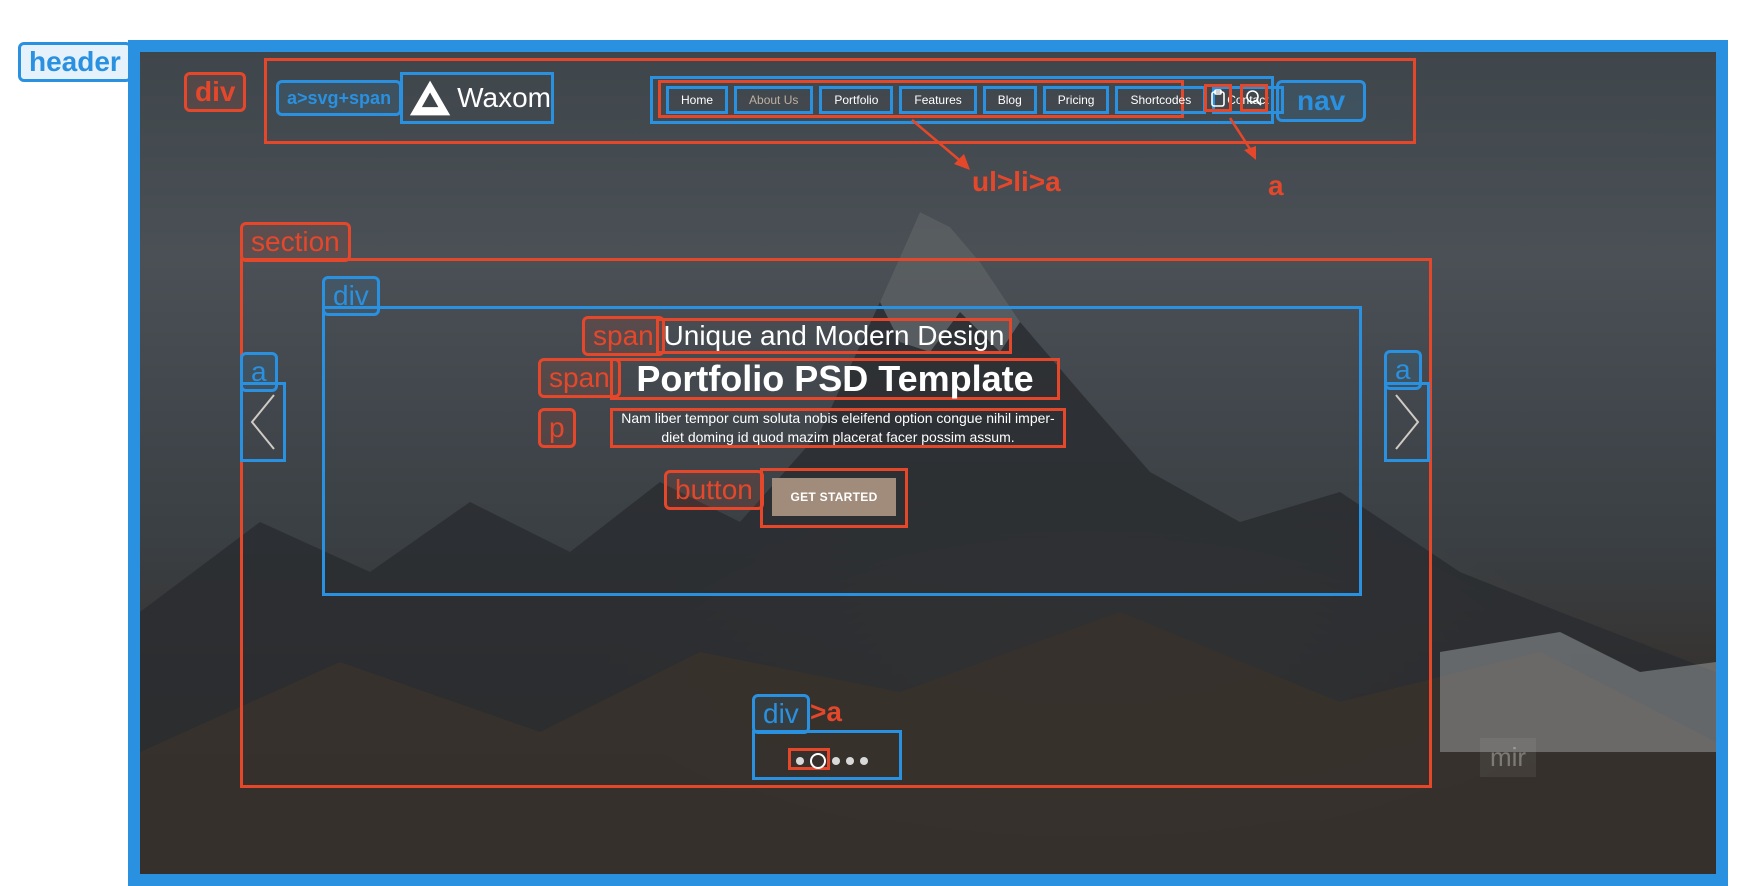 The height and width of the screenshot is (886, 1762). Describe the element at coordinates (1508, 757) in the screenshot. I see `watermark: mir` at that location.